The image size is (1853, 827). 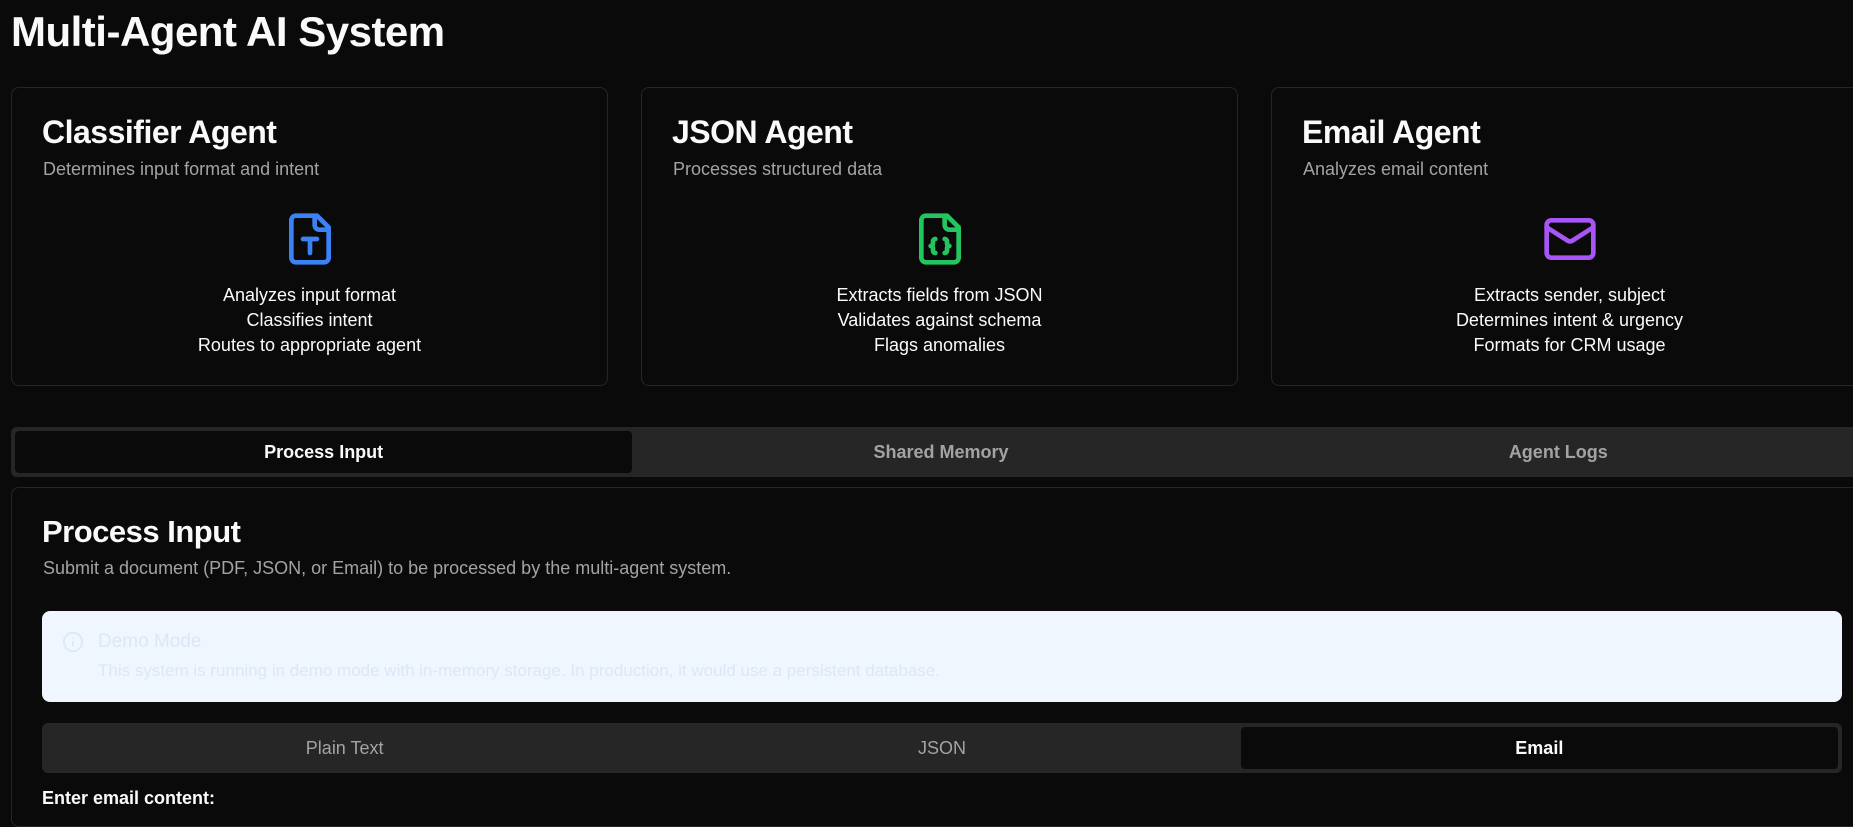 What do you see at coordinates (939, 295) in the screenshot?
I see `feature-item: Extracts fields from JSON` at bounding box center [939, 295].